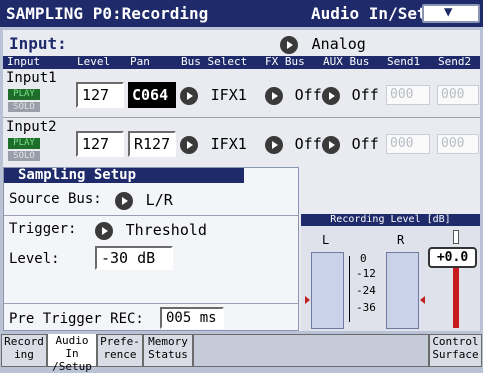 Image resolution: width=483 pixels, height=373 pixels. What do you see at coordinates (285, 61) in the screenshot?
I see `col-header-fx-bus: FX Bus` at bounding box center [285, 61].